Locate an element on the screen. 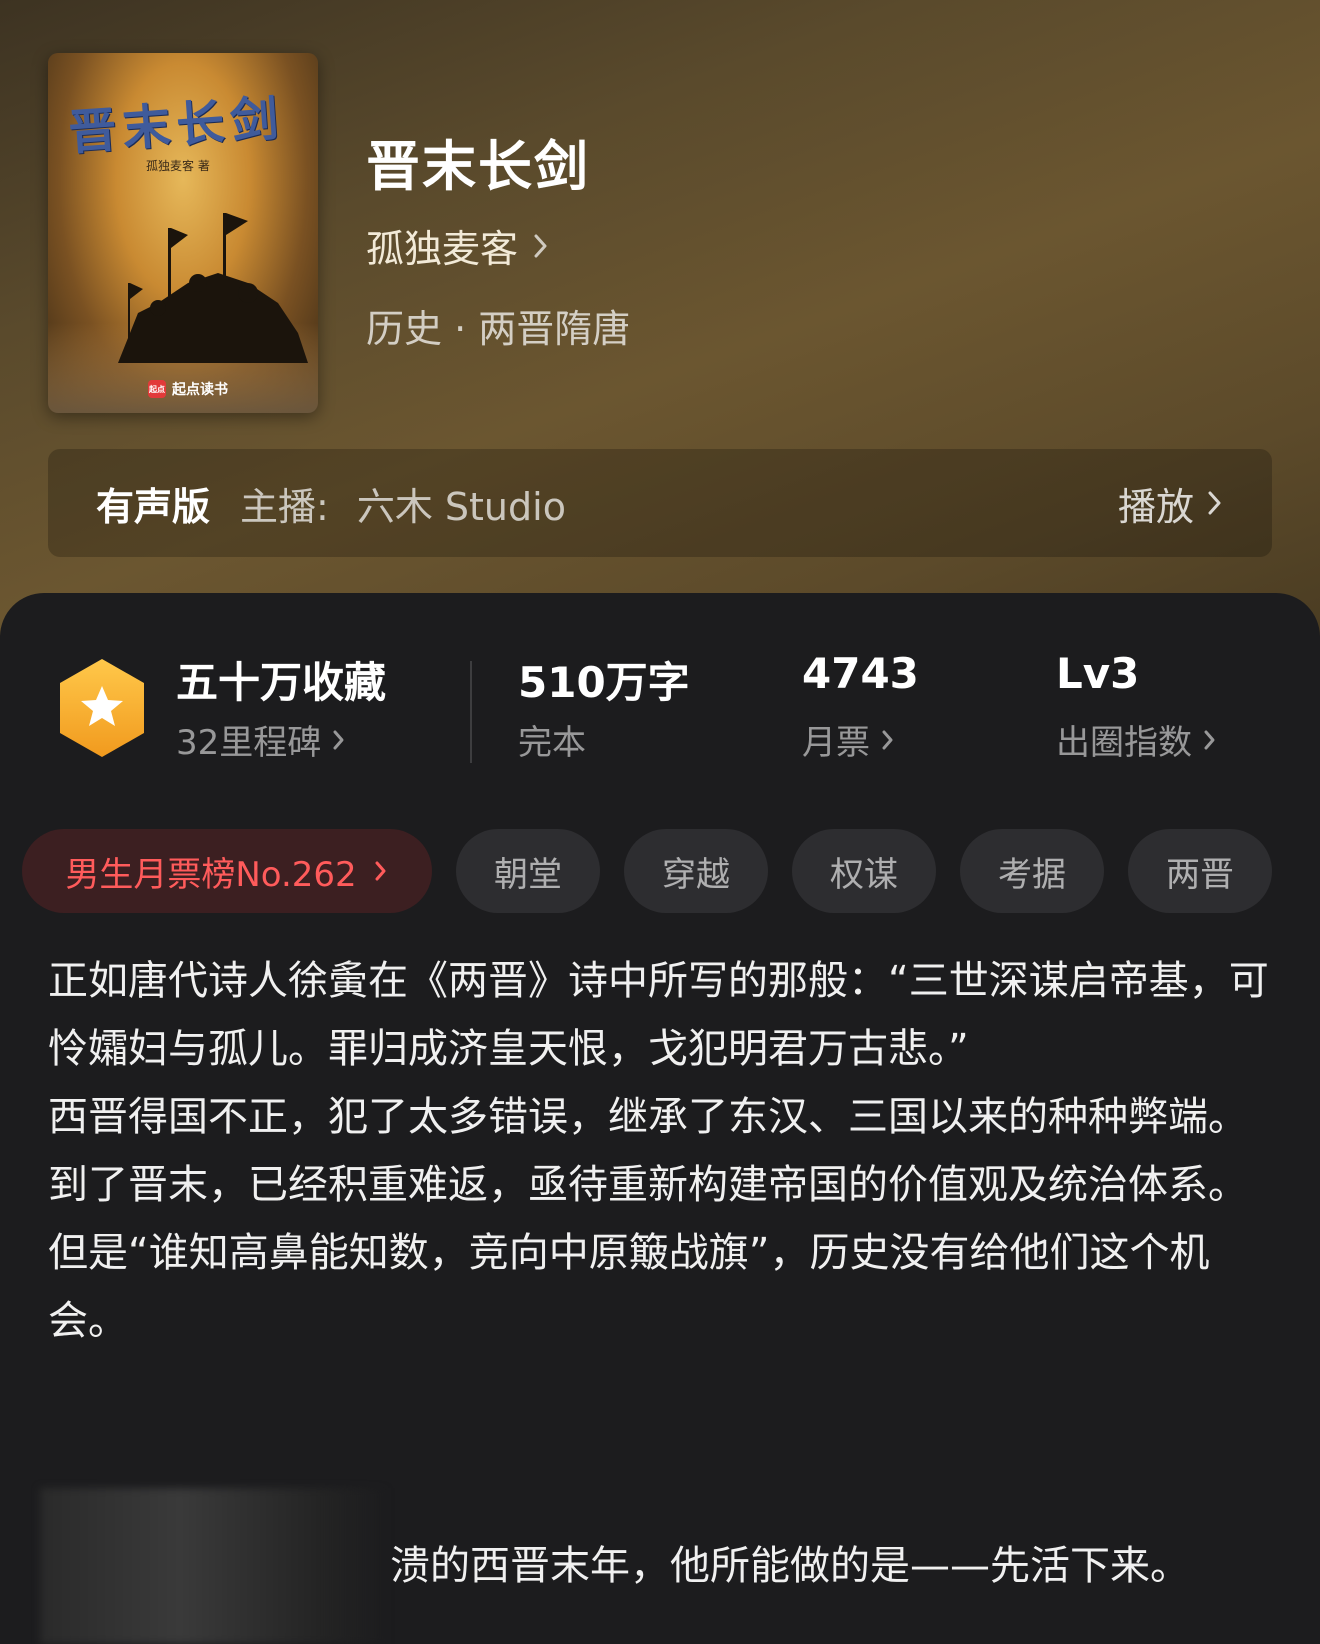  publisher-name: 起点读书 is located at coordinates (200, 390).